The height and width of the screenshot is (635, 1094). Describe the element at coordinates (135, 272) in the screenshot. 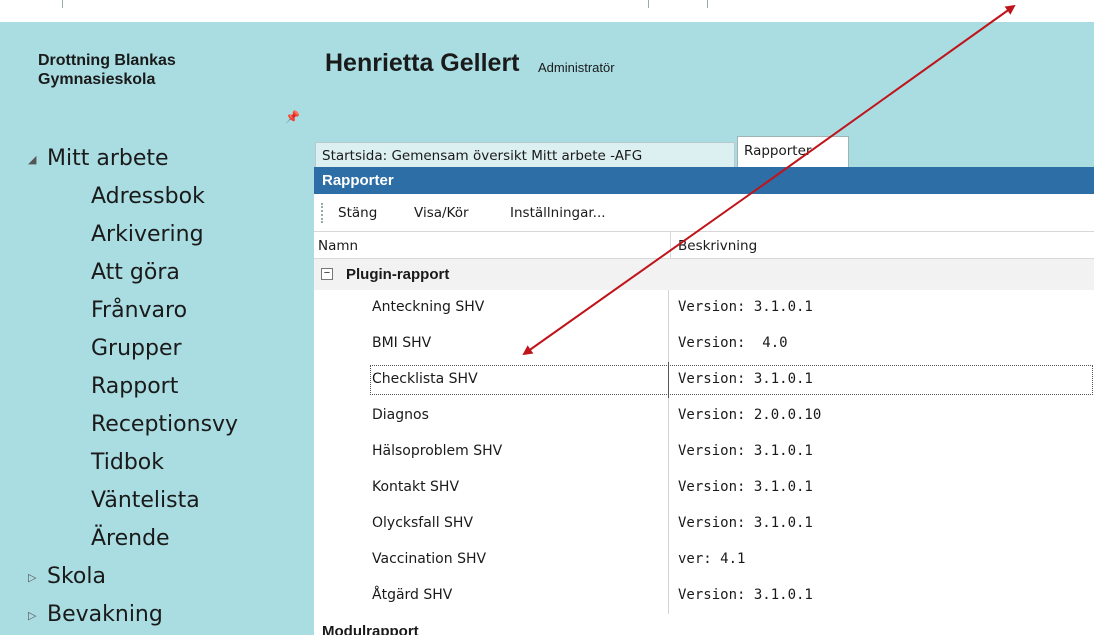

I see `sidebar-item-att-gora: Att göra` at that location.